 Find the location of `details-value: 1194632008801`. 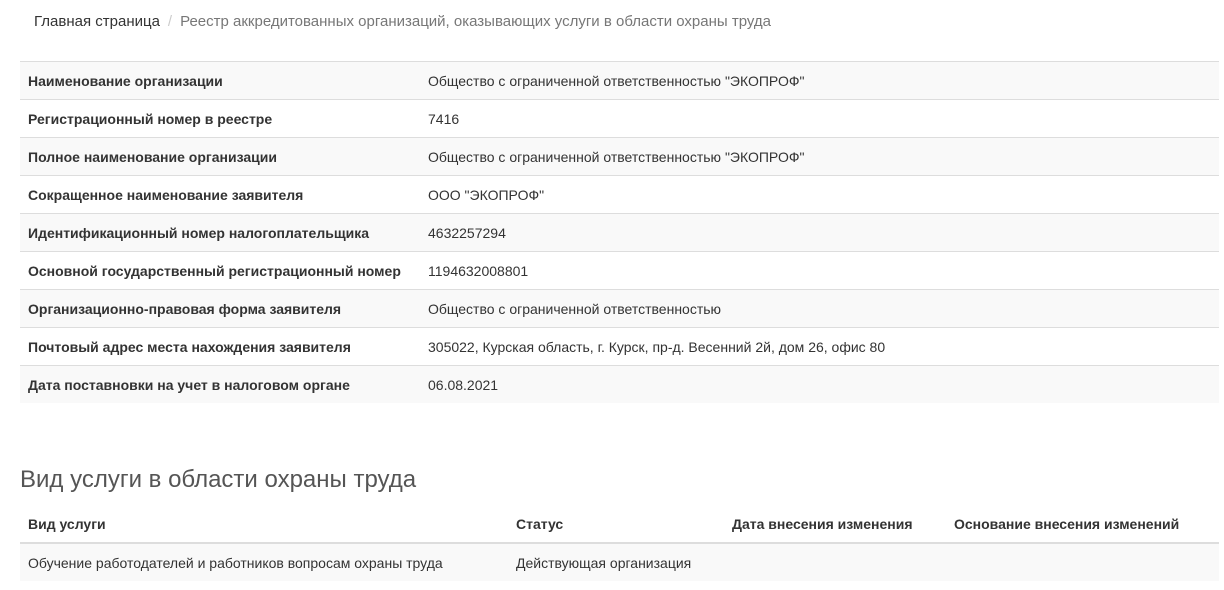

details-value: 1194632008801 is located at coordinates (819, 270).